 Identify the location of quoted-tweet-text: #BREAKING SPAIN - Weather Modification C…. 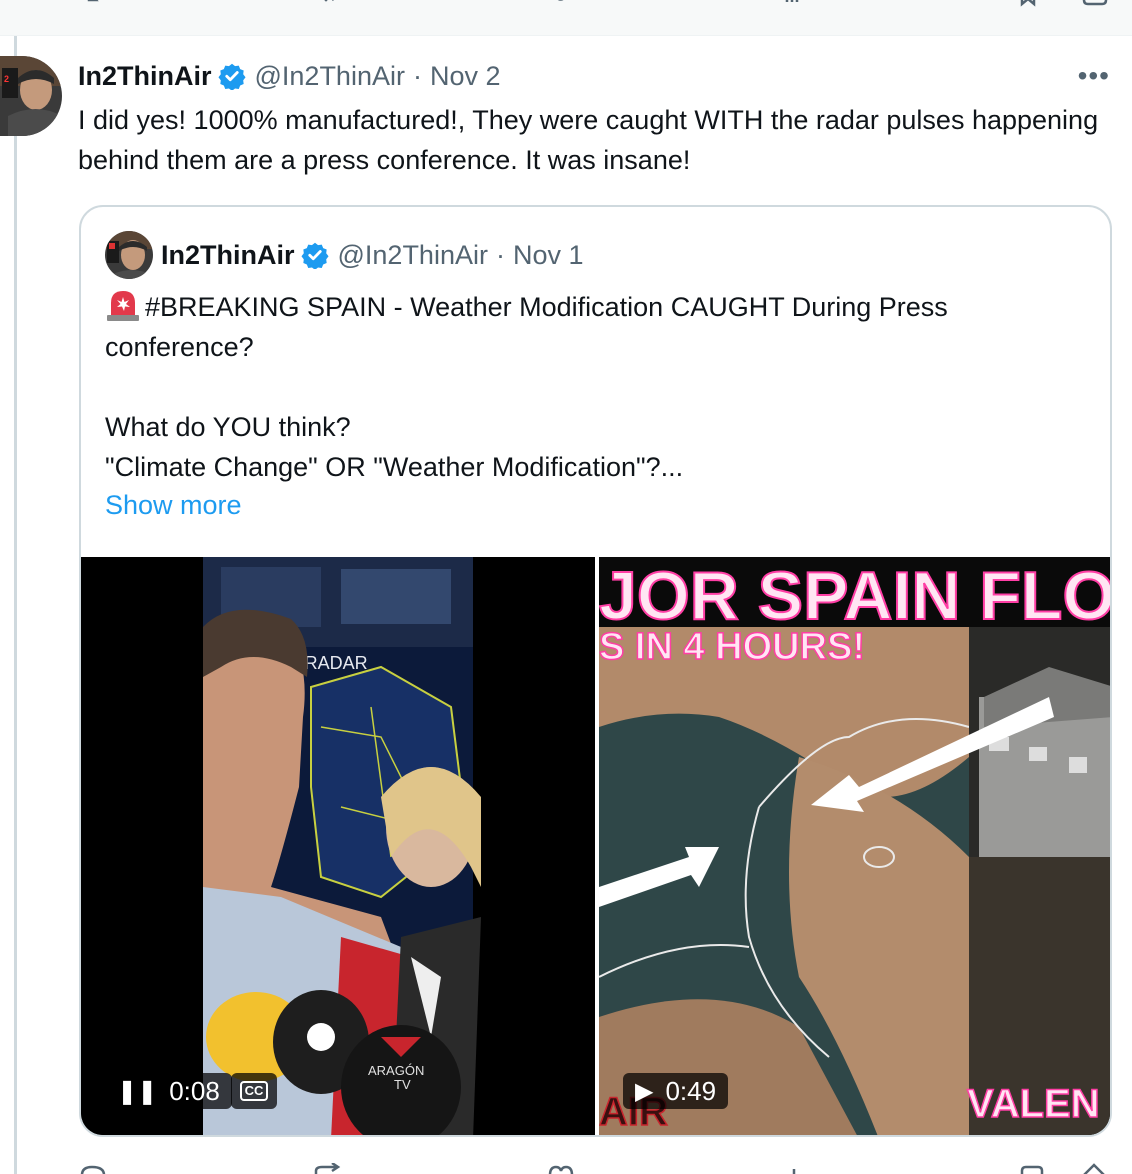
(595, 387).